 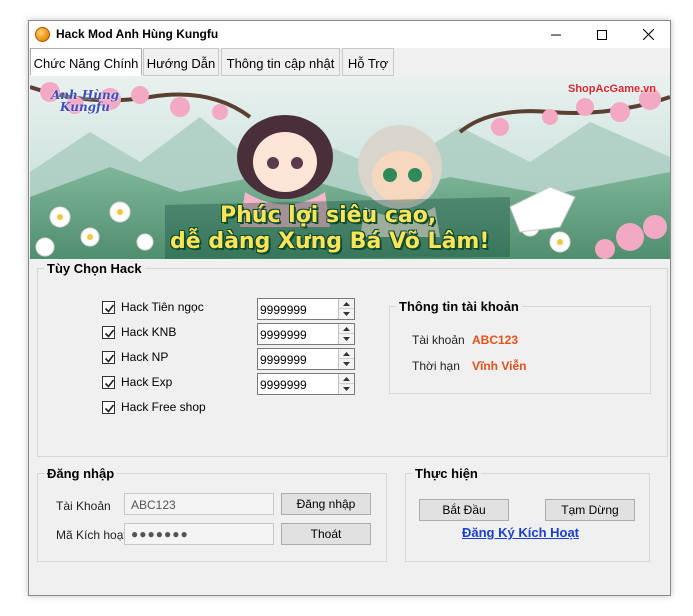 I want to click on hack-option-label: Hack KNB, so click(x=149, y=332).